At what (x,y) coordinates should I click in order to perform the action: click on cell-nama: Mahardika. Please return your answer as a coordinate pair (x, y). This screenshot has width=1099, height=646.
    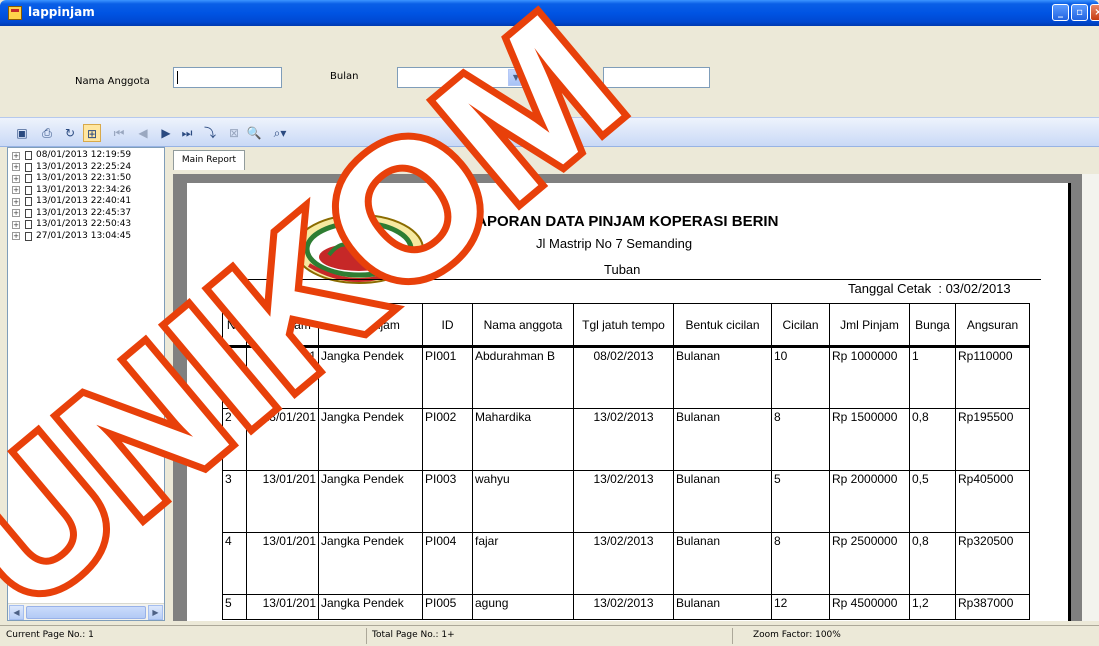
    Looking at the image, I should click on (523, 439).